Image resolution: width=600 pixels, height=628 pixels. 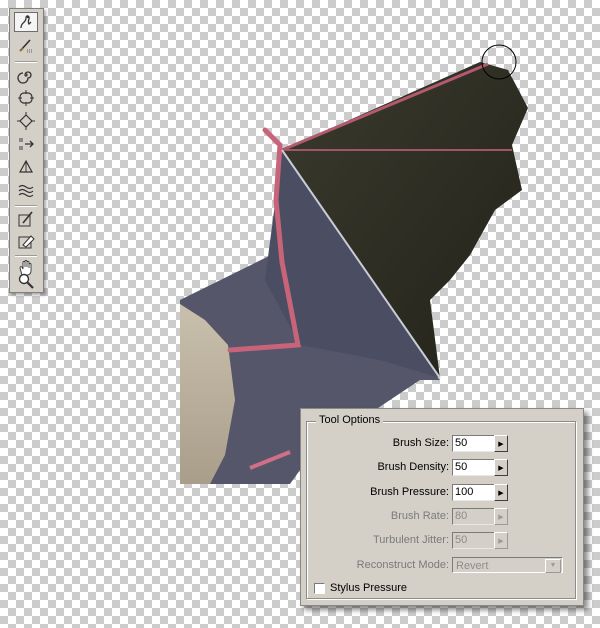 I want to click on turbulent-jitter-label: Turbulent Jitter:, so click(x=410, y=540).